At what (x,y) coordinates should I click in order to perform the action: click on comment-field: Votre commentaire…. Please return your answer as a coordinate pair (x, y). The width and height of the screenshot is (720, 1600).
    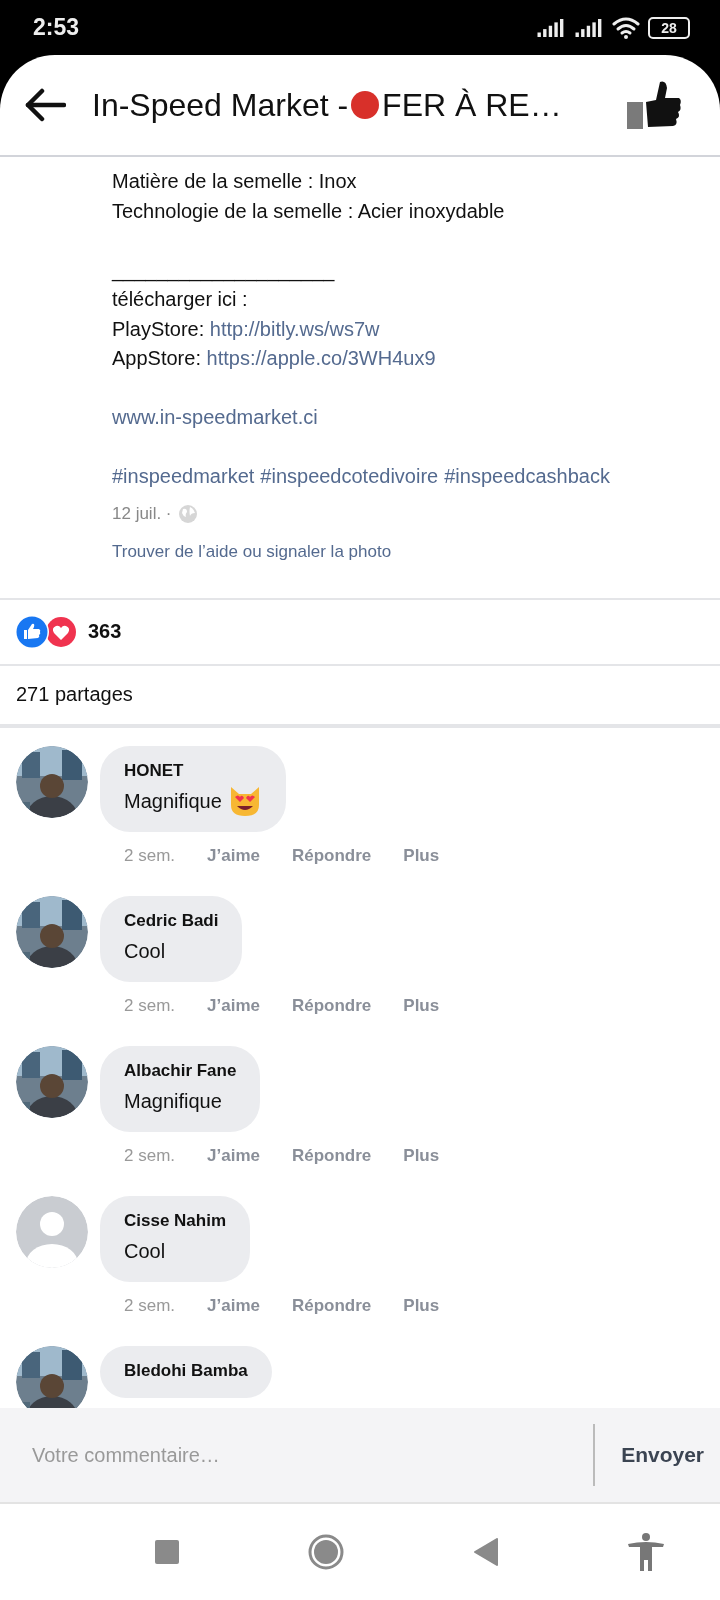
    Looking at the image, I should click on (298, 1455).